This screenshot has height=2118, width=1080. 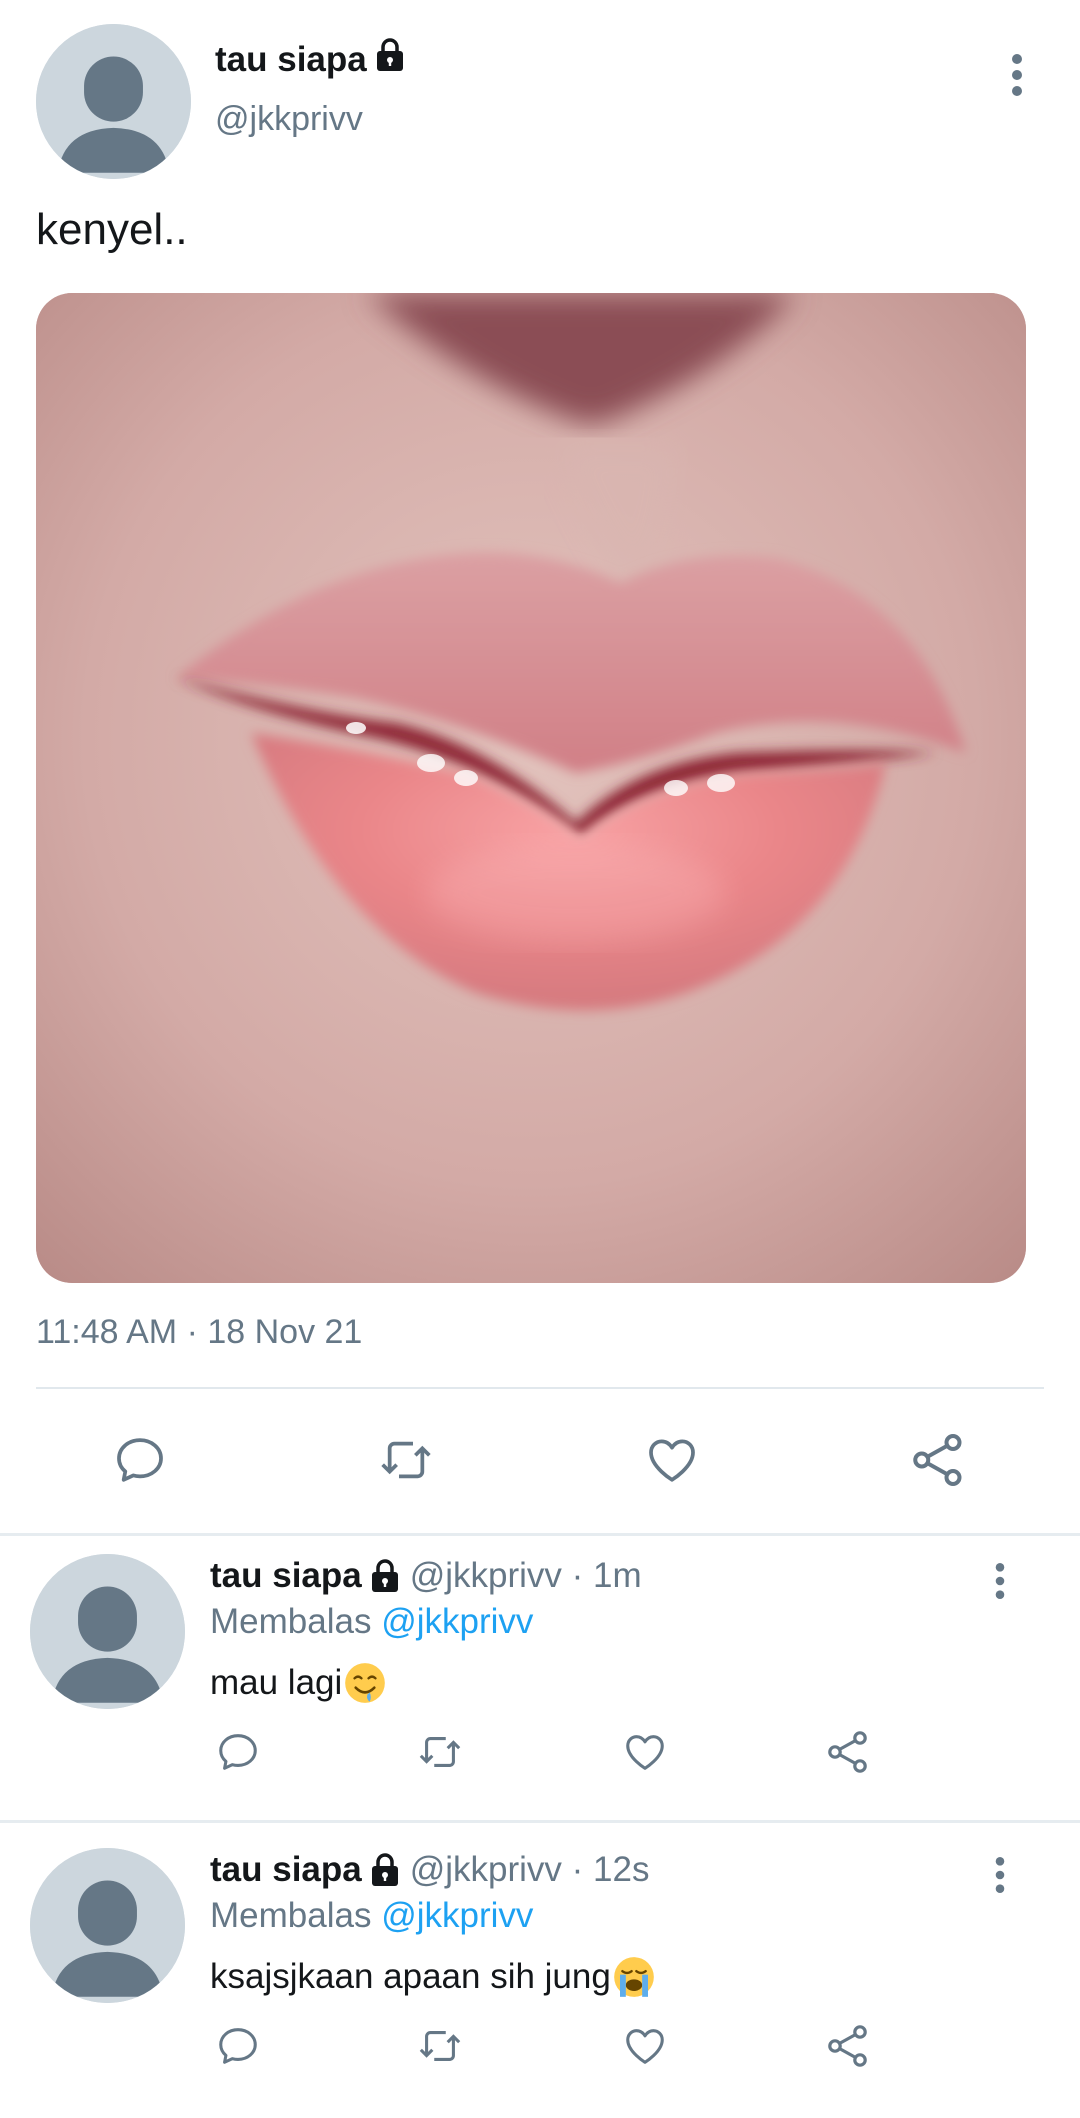 I want to click on reply-header: tau siapa @jkkprivv · 12s, so click(x=429, y=1870).